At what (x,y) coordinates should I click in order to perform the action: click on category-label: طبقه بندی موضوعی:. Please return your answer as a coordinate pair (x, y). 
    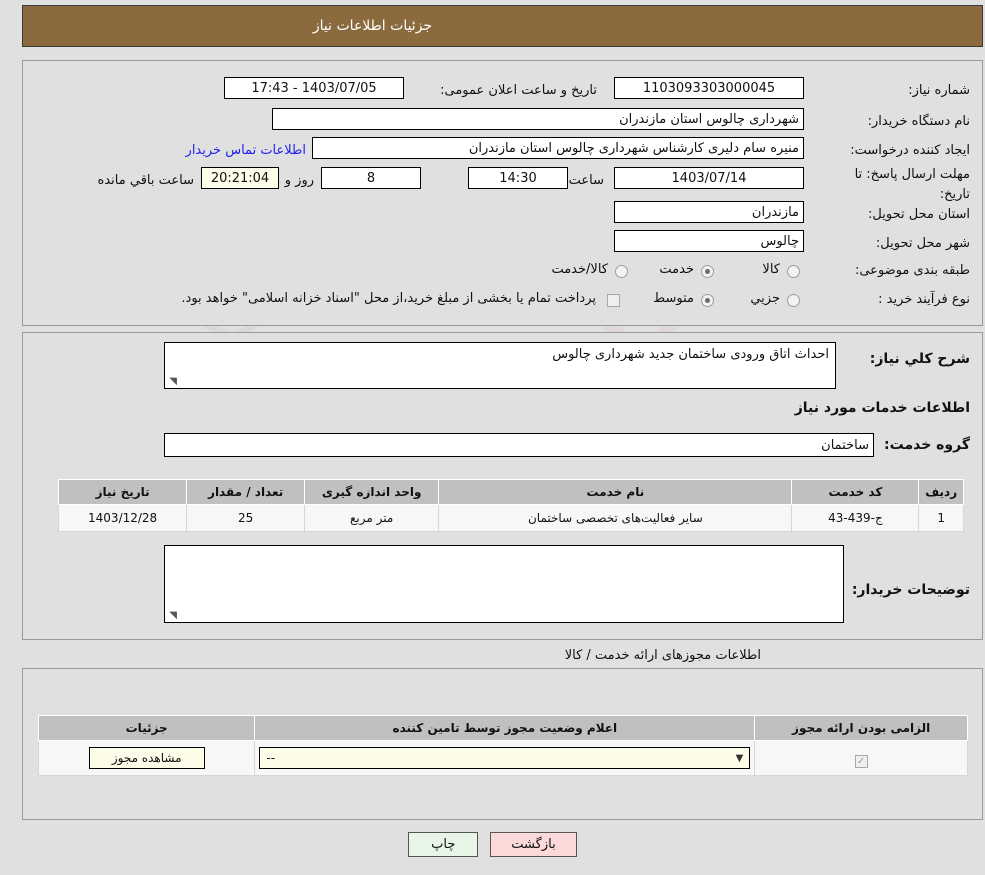
    Looking at the image, I should click on (912, 270).